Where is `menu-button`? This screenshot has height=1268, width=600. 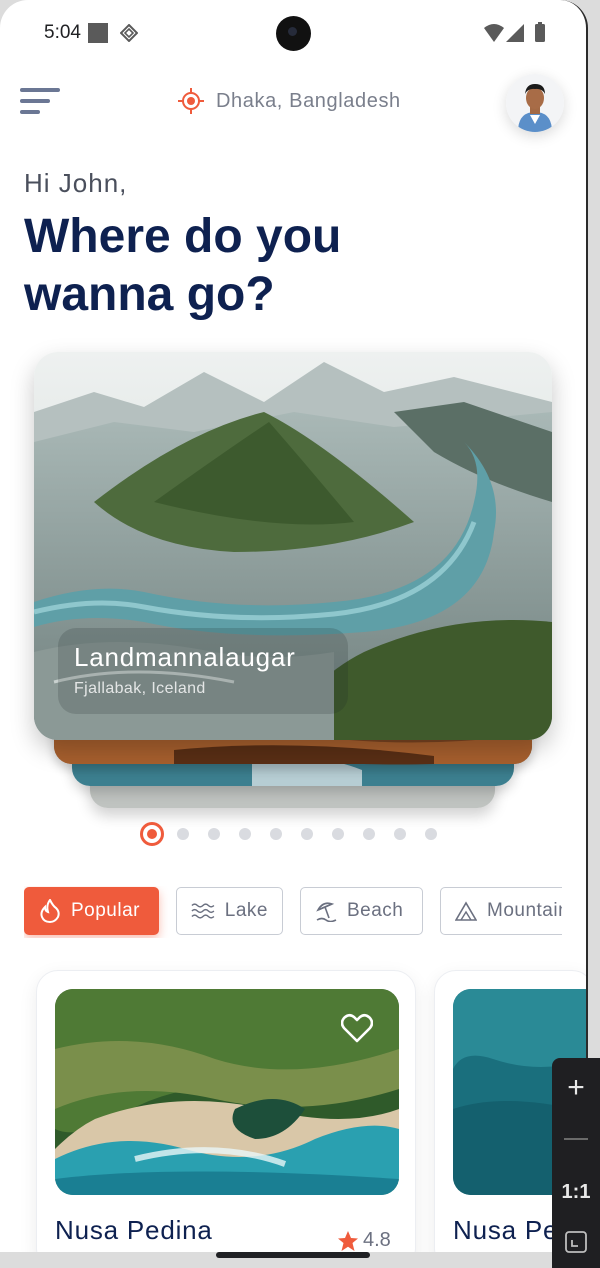 menu-button is located at coordinates (41, 103).